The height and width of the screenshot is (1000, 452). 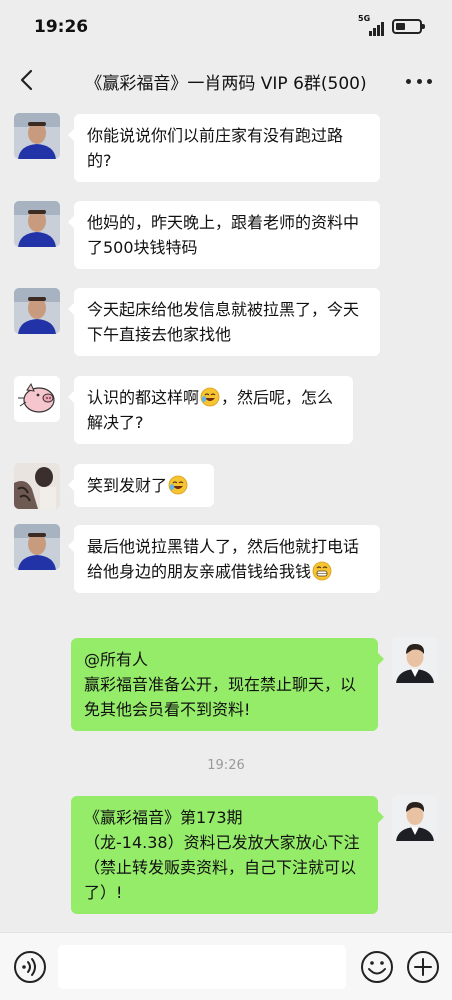 I want to click on message-text: （龙-14.38）资料已发放大家放心下注（禁止转发贩卖资料，自己下注就可以了）!, so click(x=222, y=867).